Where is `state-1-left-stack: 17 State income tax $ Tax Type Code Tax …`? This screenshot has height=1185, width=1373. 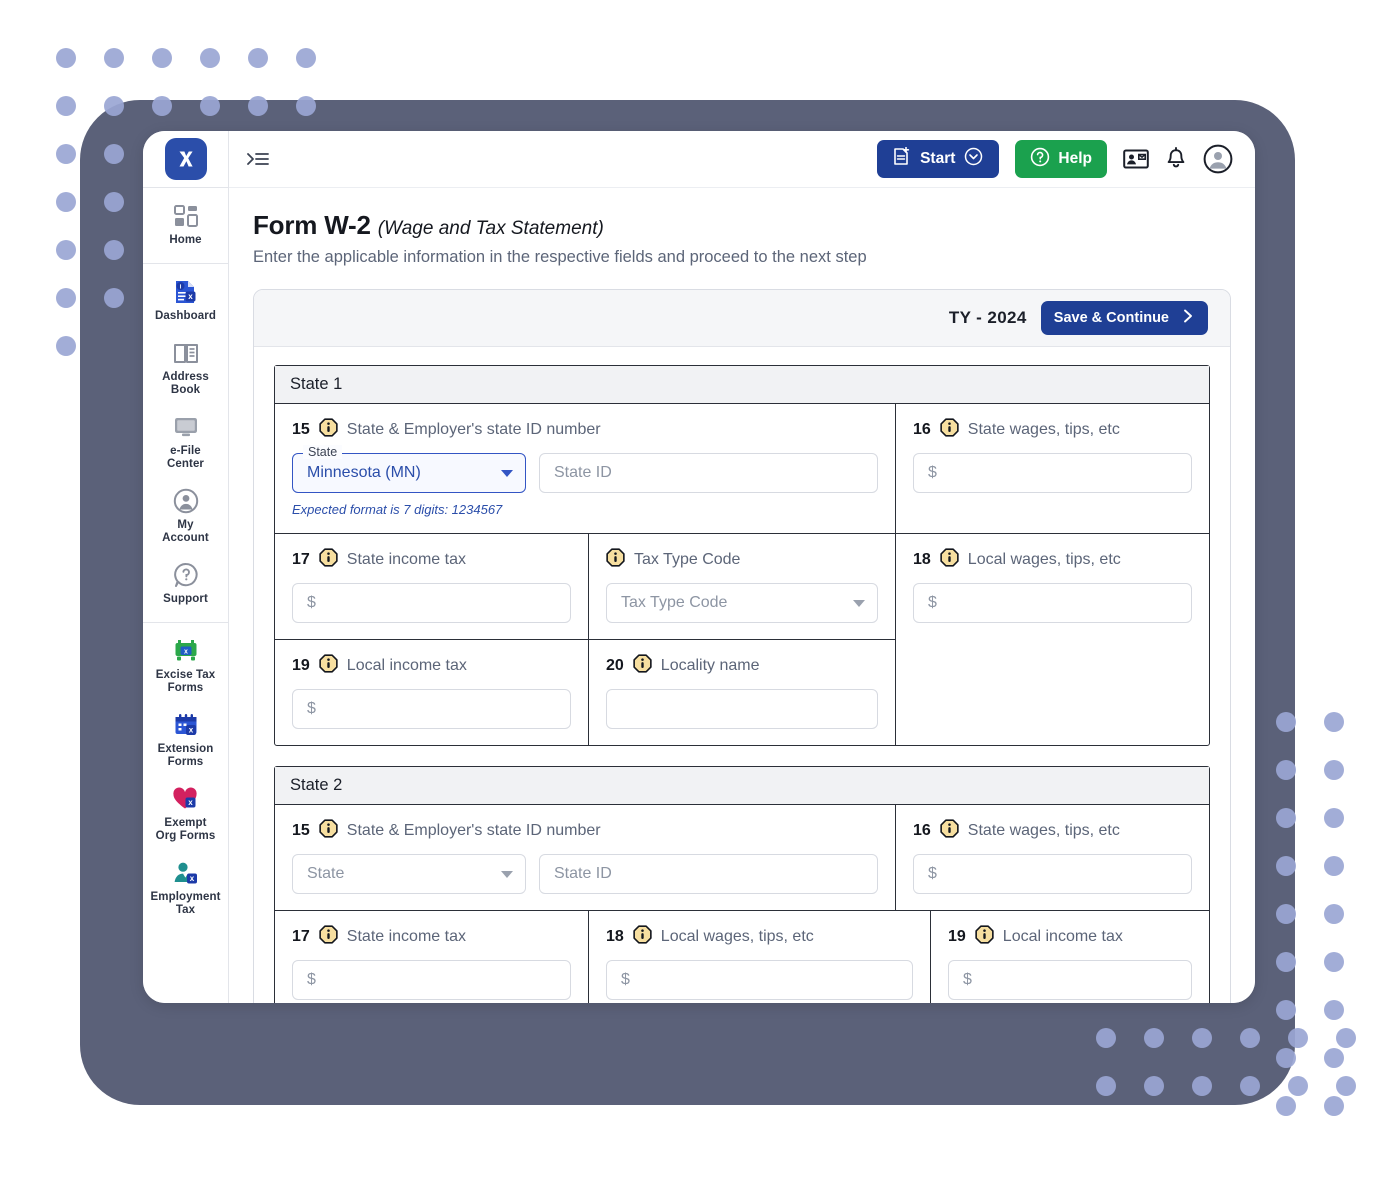
state-1-left-stack: 17 State income tax $ Tax Type Code Tax … is located at coordinates (585, 639).